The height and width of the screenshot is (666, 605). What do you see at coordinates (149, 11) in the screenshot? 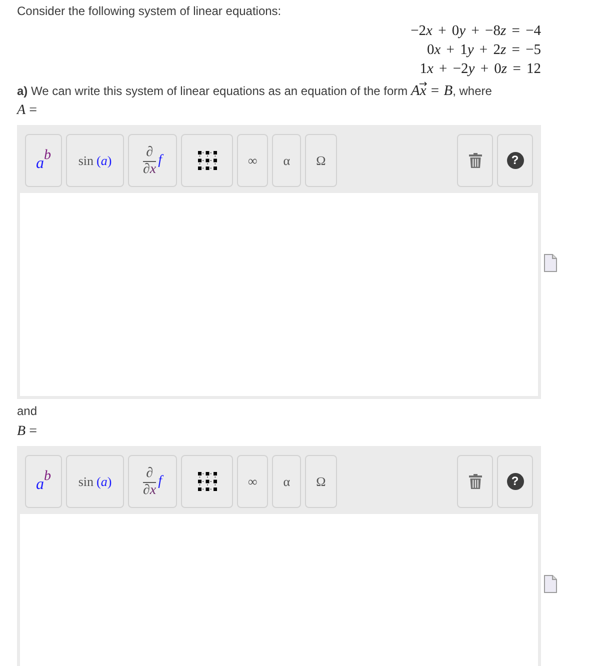
I see `intro-text: Consider the following system of linear equations:` at bounding box center [149, 11].